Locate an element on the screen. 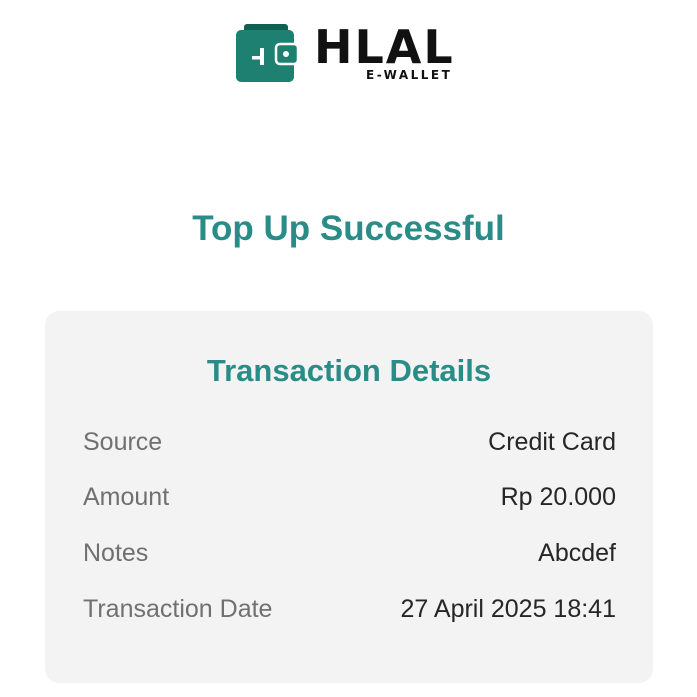 Image resolution: width=697 pixels, height=697 pixels. brand-name: HLAL is located at coordinates (384, 47).